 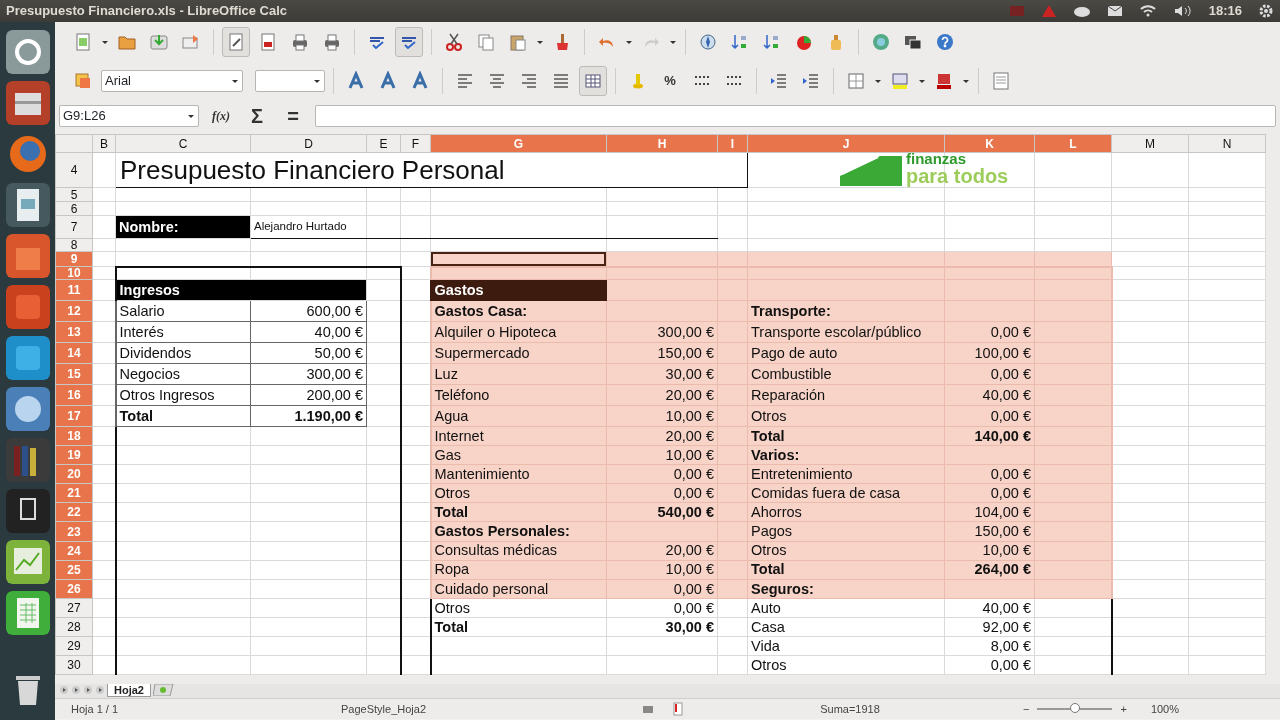 What do you see at coordinates (308, 353) in the screenshot?
I see `table-cell: 50,00 €` at bounding box center [308, 353].